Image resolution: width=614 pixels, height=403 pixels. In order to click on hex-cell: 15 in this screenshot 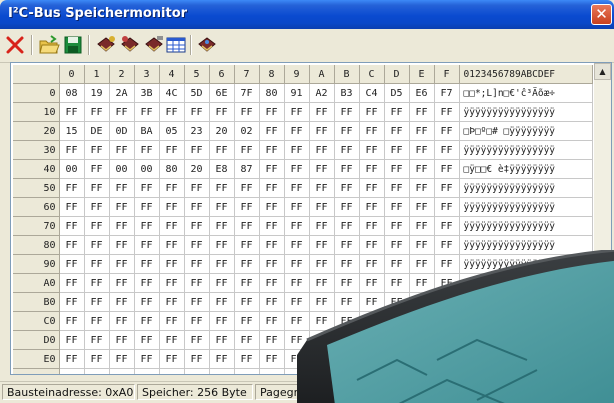, I will do `click(72, 131)`.